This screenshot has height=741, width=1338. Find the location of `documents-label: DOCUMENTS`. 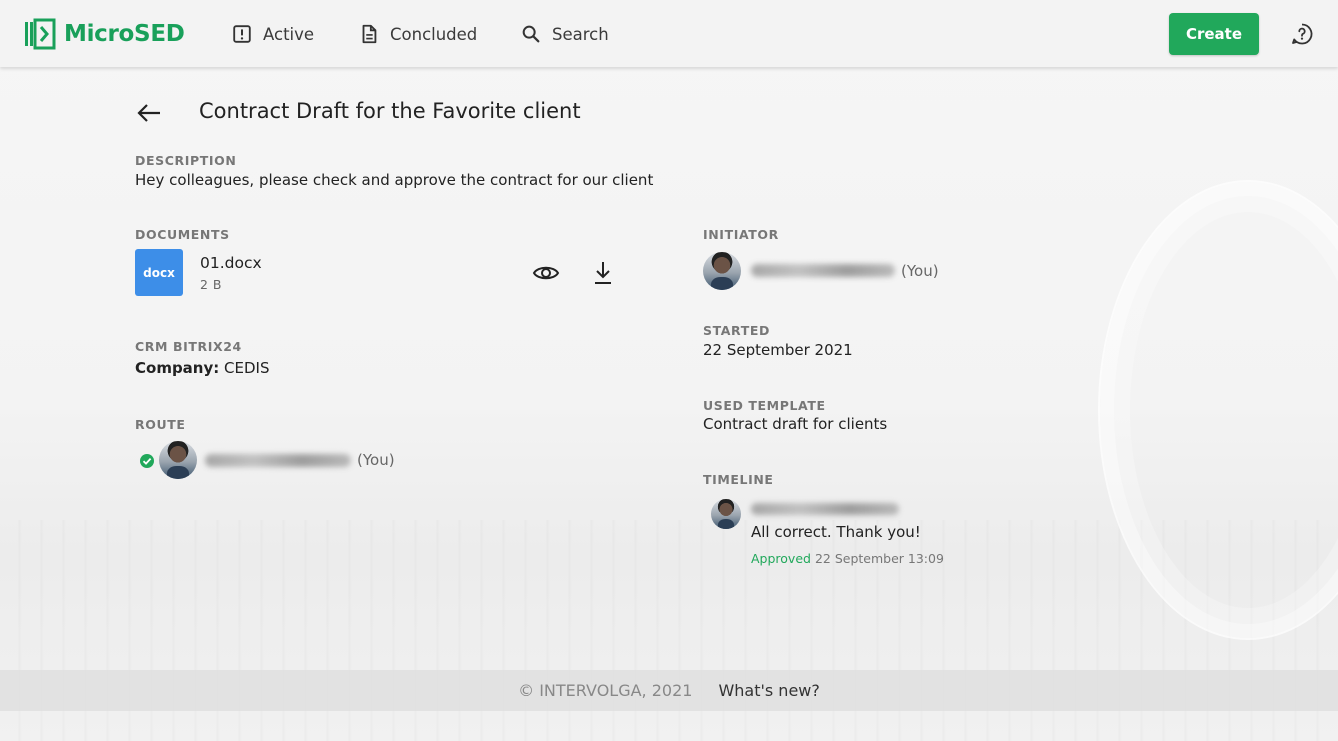

documents-label: DOCUMENTS is located at coordinates (182, 234).